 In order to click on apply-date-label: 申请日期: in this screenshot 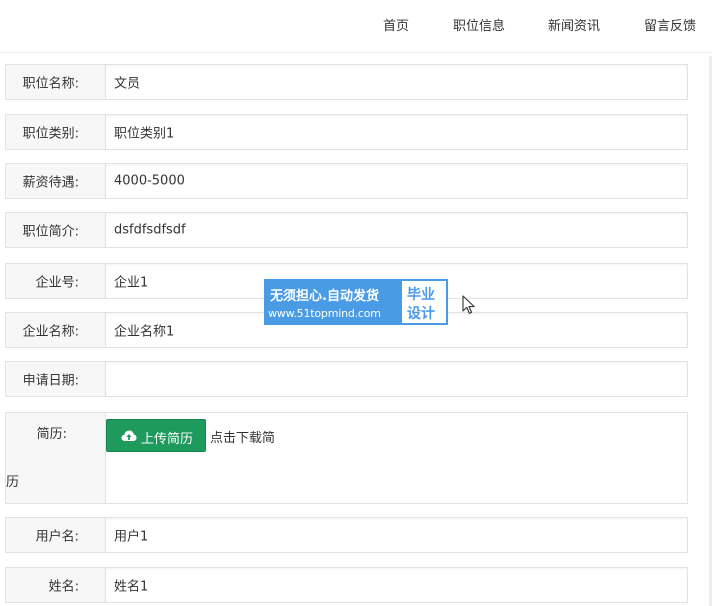, I will do `click(56, 379)`.